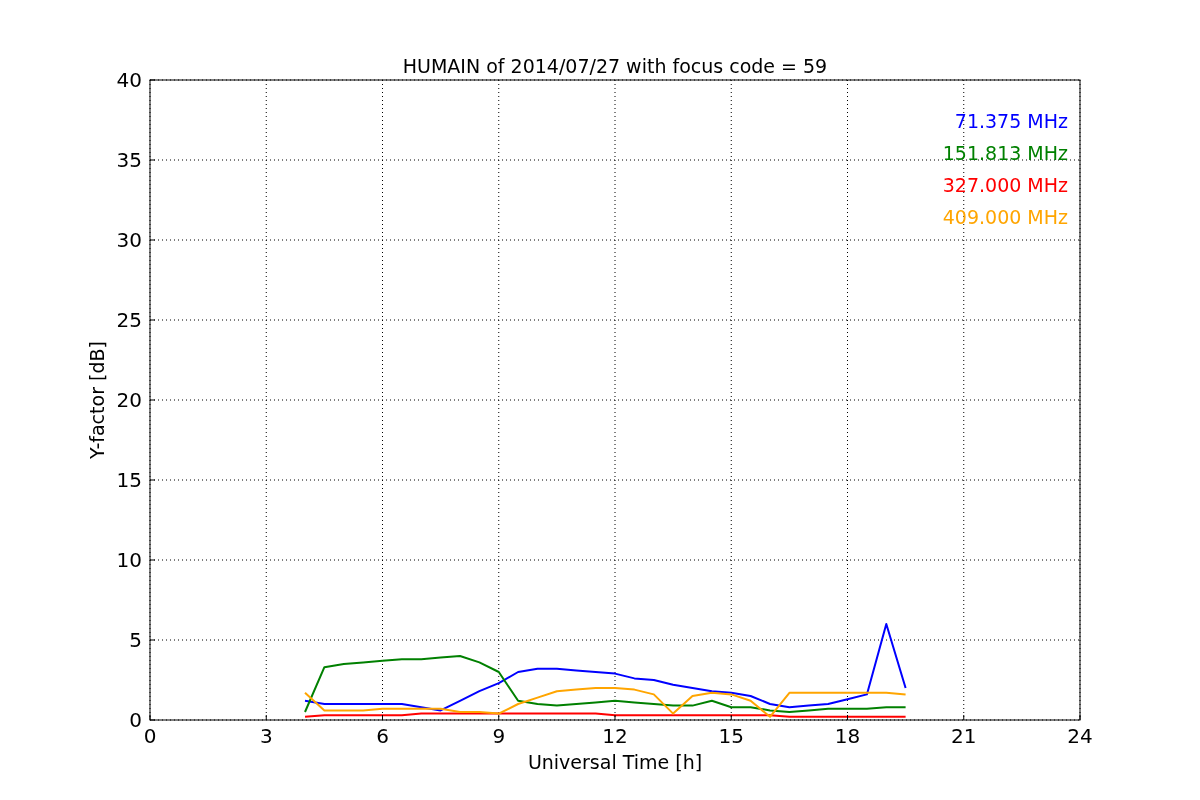 This screenshot has height=800, width=1200. Describe the element at coordinates (129, 560) in the screenshot. I see `y-tick-label: 10` at that location.